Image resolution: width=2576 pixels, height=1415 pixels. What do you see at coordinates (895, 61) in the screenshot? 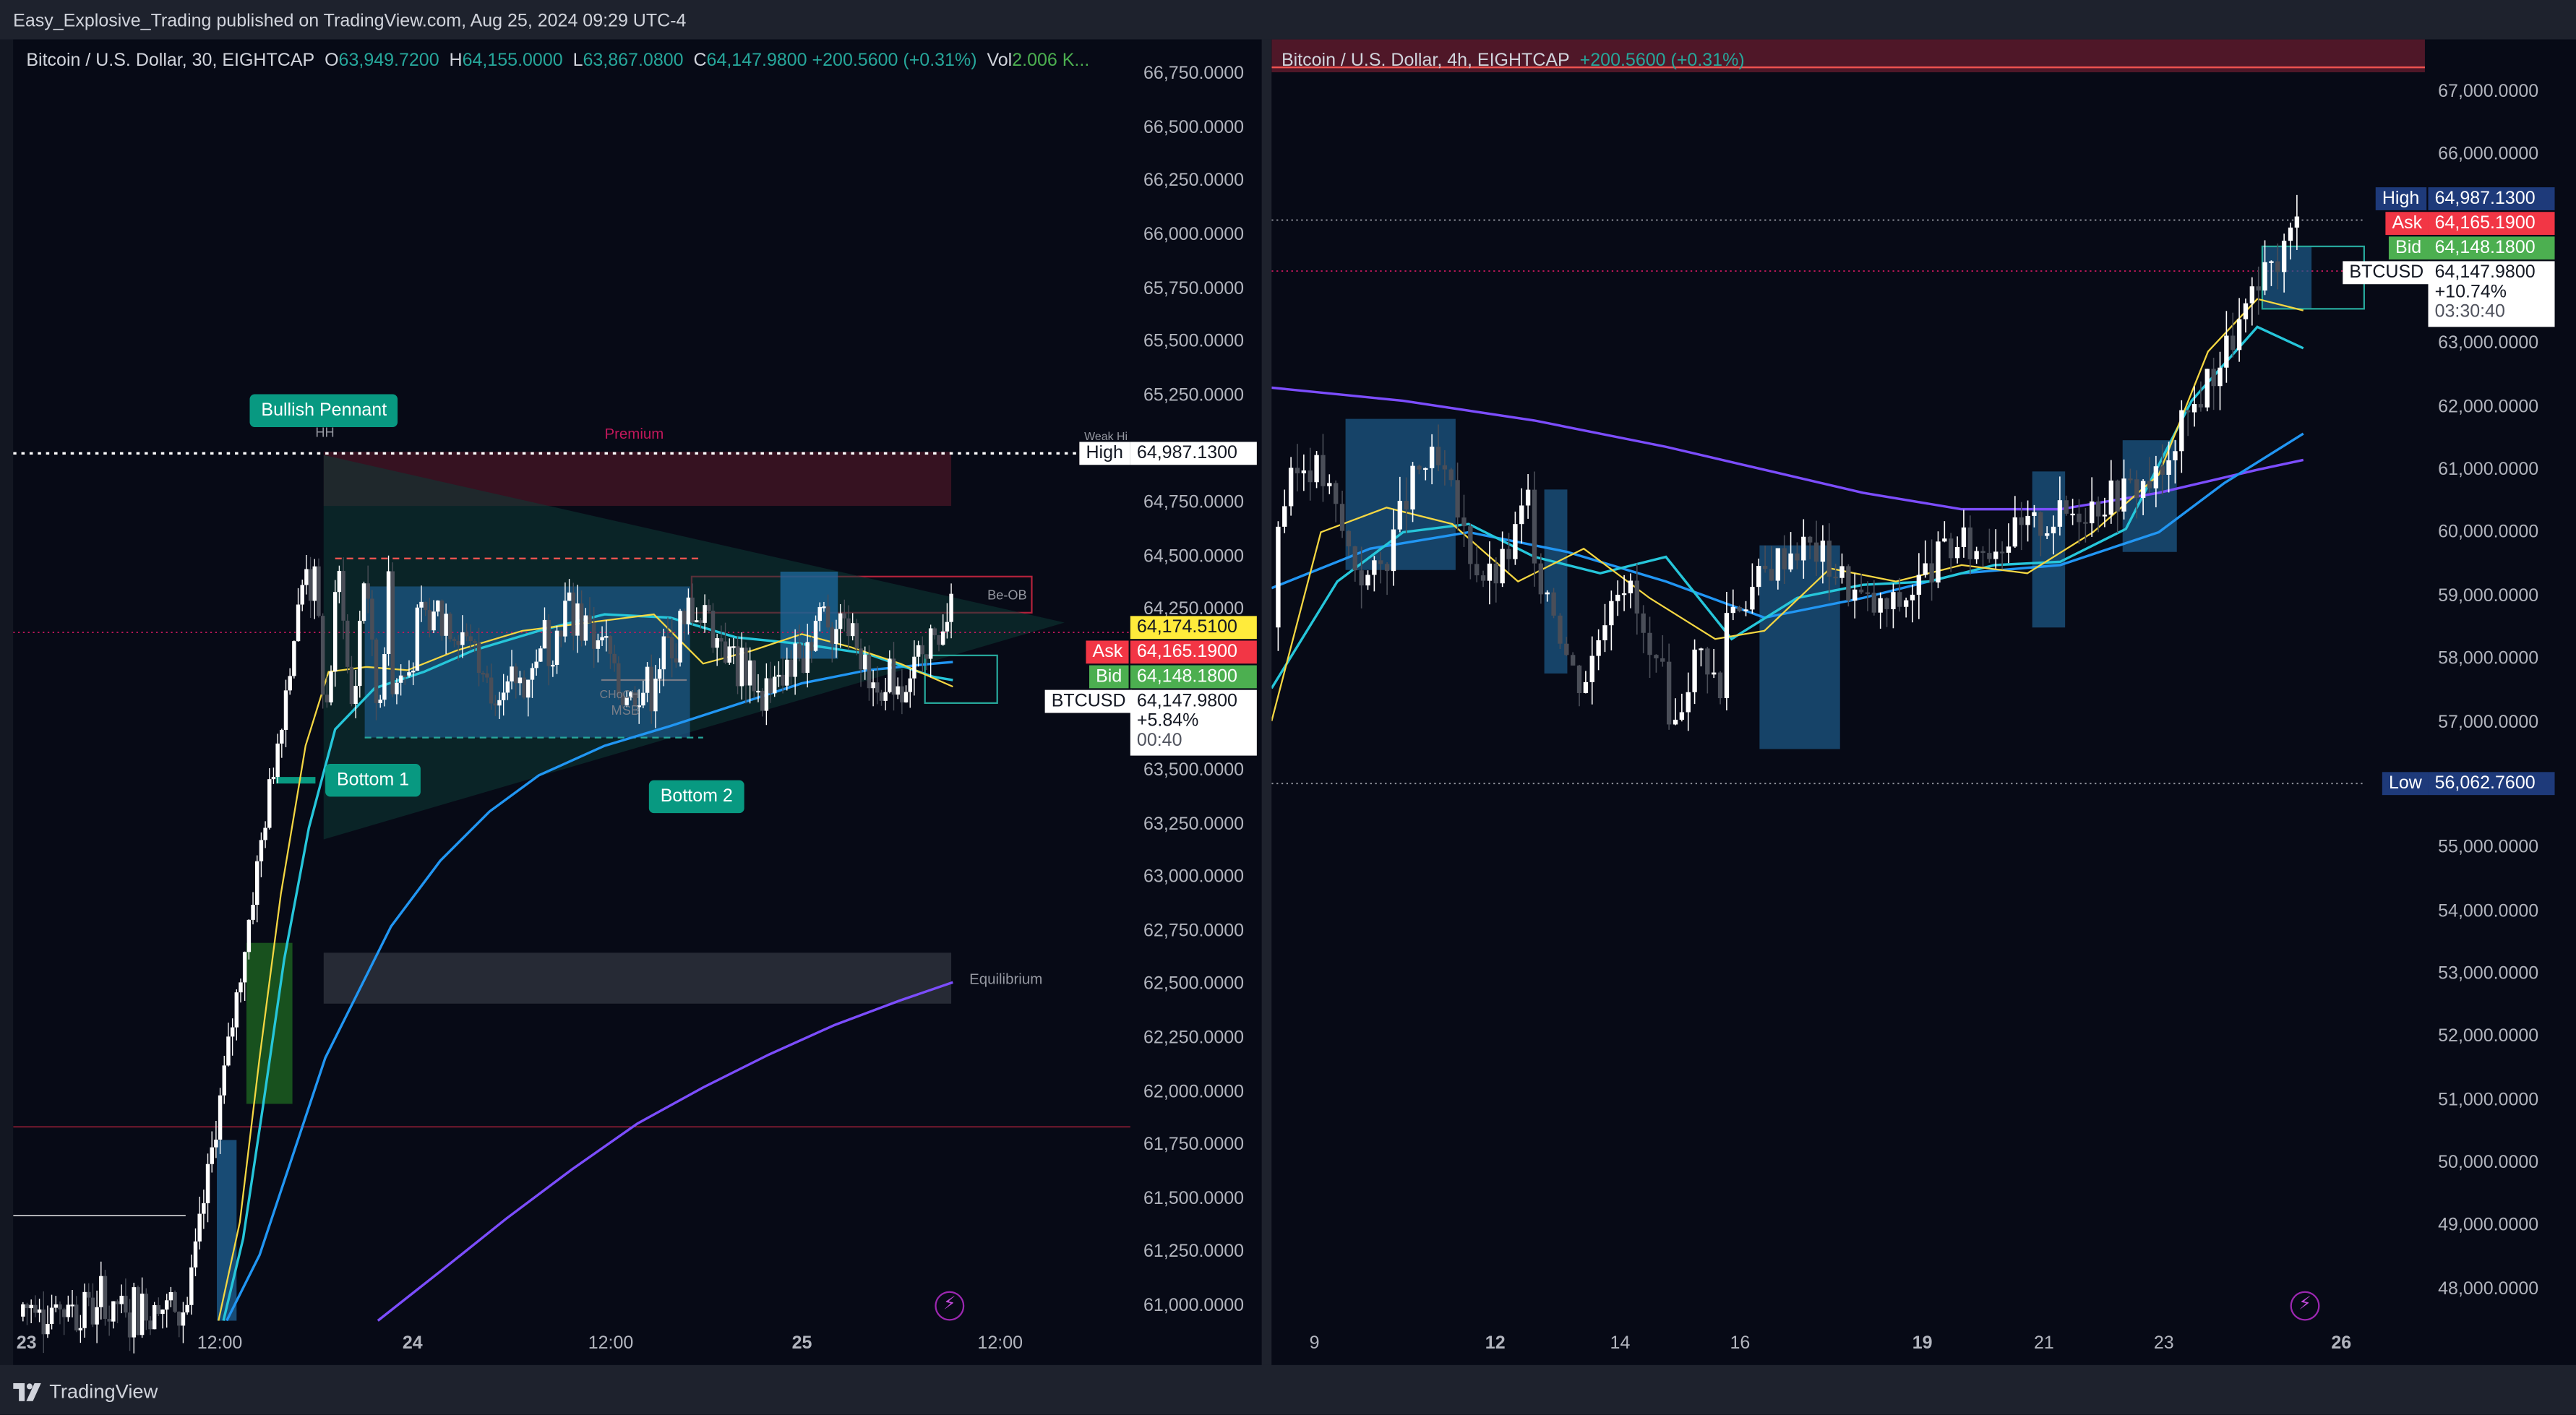
I see `left-legend-change: +200.5600 (+0.31%)` at bounding box center [895, 61].